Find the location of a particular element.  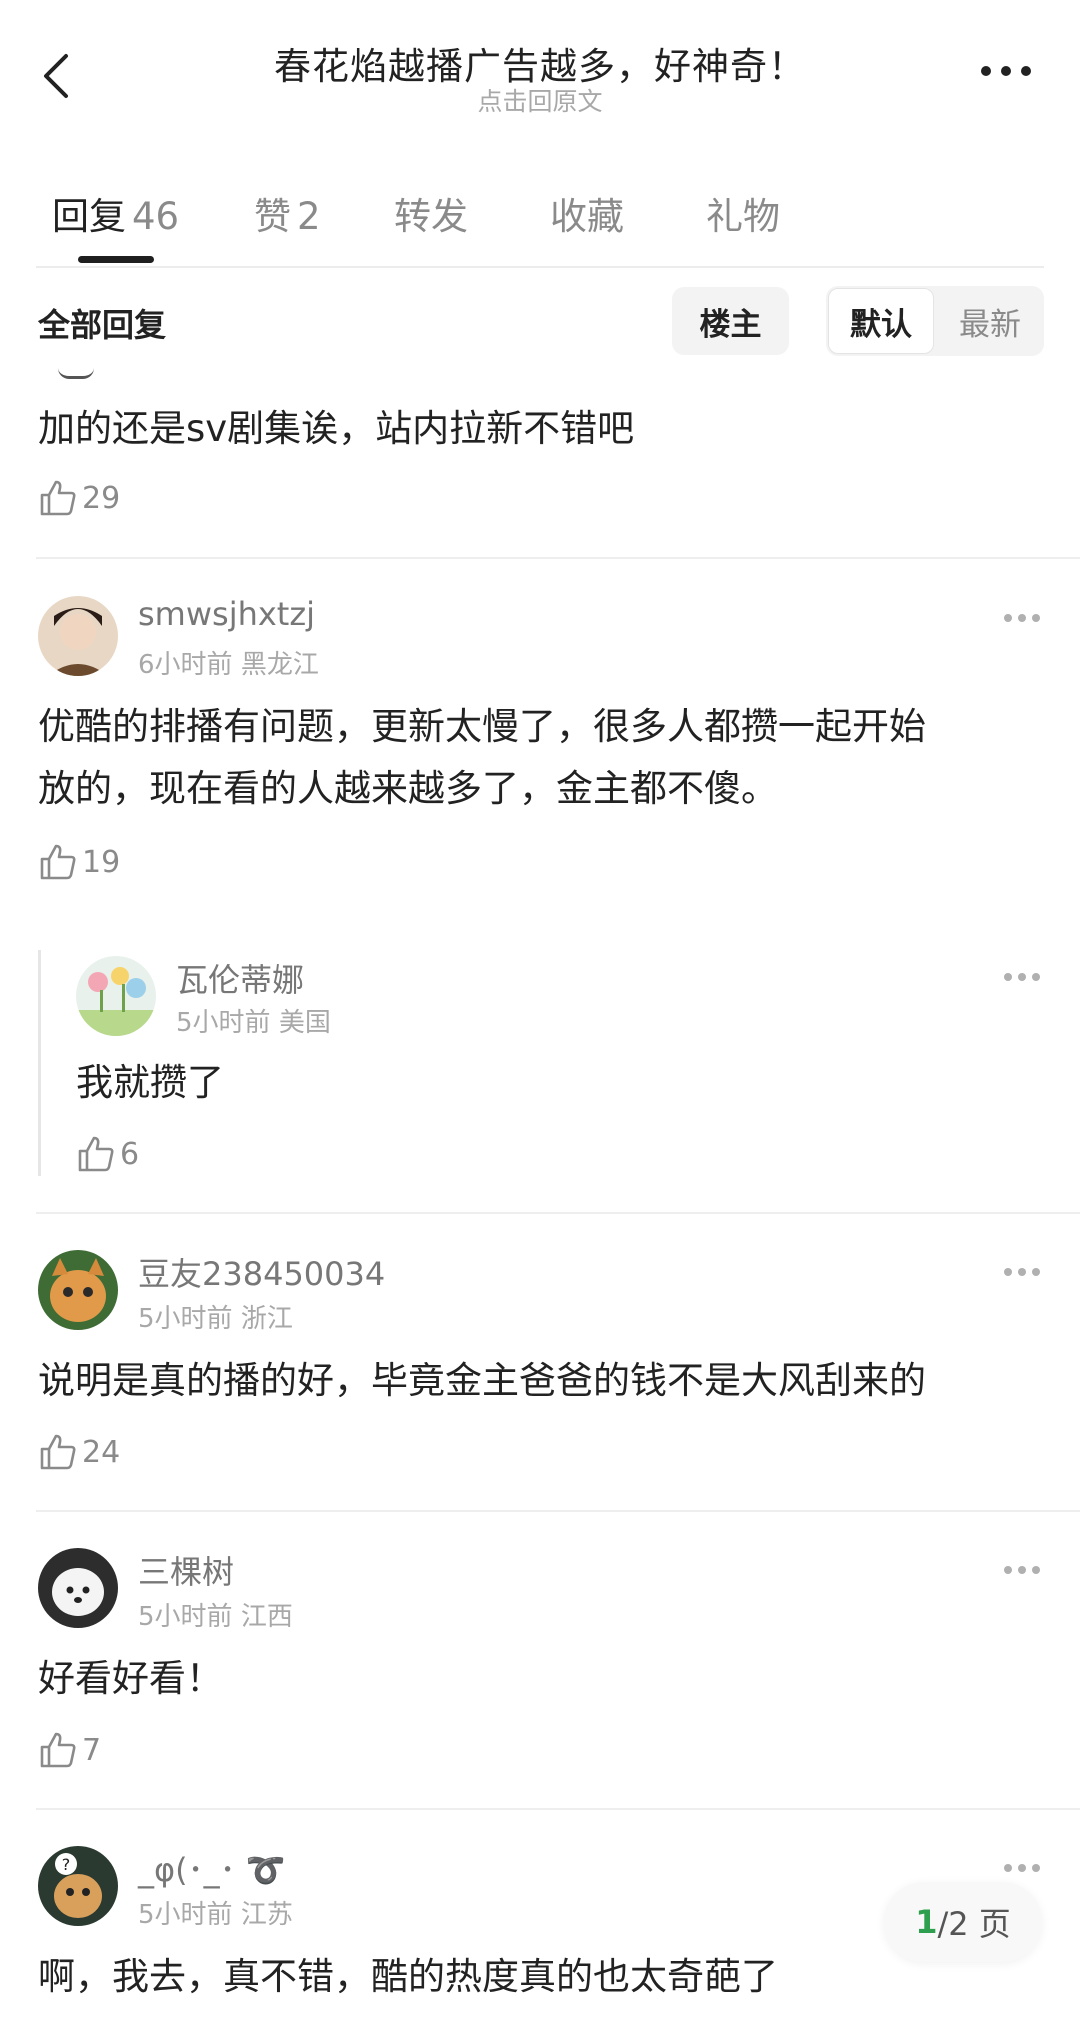

back-to-original-link: 点击回原文 is located at coordinates (540, 100).